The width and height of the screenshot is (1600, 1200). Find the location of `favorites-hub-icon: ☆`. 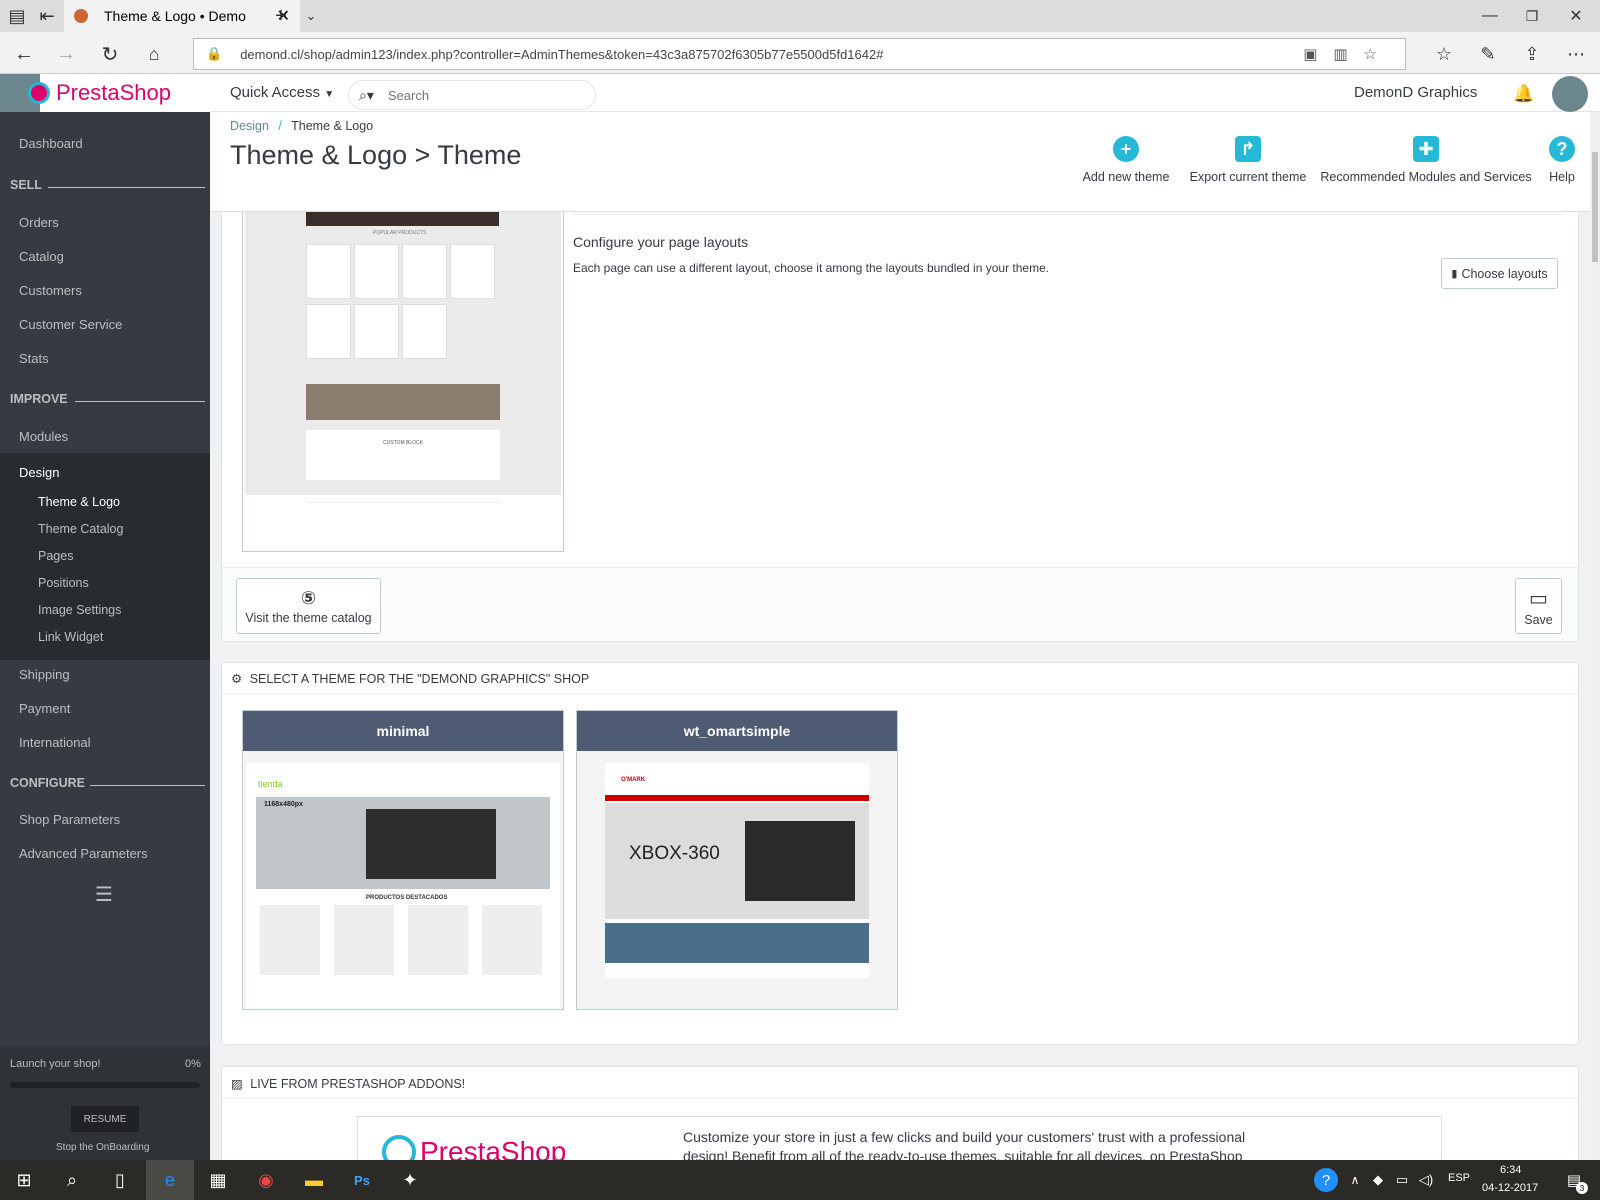

favorites-hub-icon: ☆ is located at coordinates (1444, 54).